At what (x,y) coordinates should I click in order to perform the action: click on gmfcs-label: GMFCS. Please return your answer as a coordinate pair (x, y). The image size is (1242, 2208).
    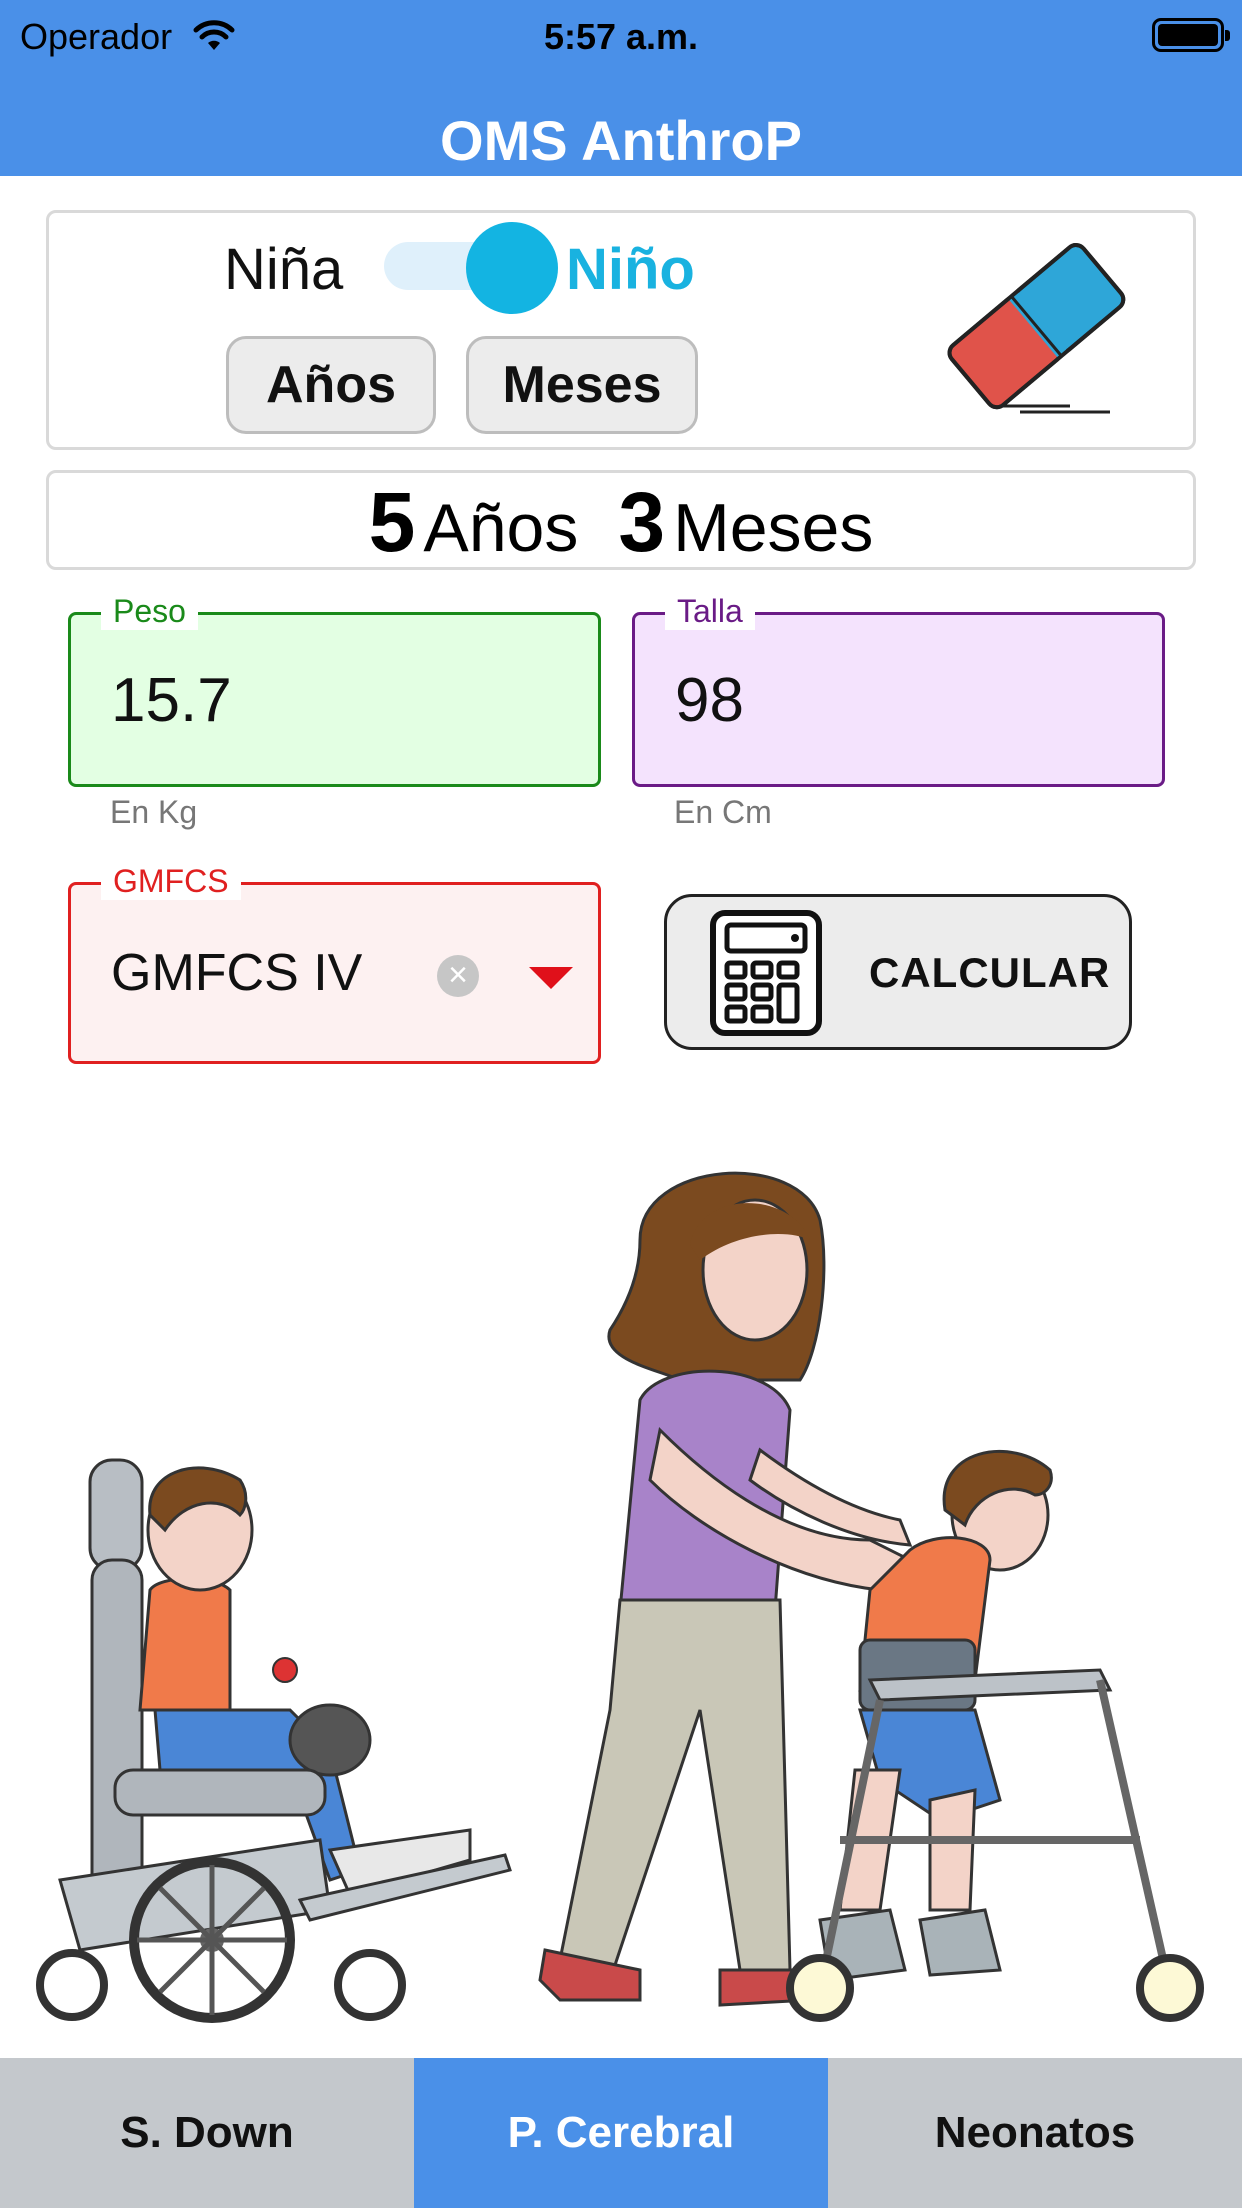
    Looking at the image, I should click on (171, 881).